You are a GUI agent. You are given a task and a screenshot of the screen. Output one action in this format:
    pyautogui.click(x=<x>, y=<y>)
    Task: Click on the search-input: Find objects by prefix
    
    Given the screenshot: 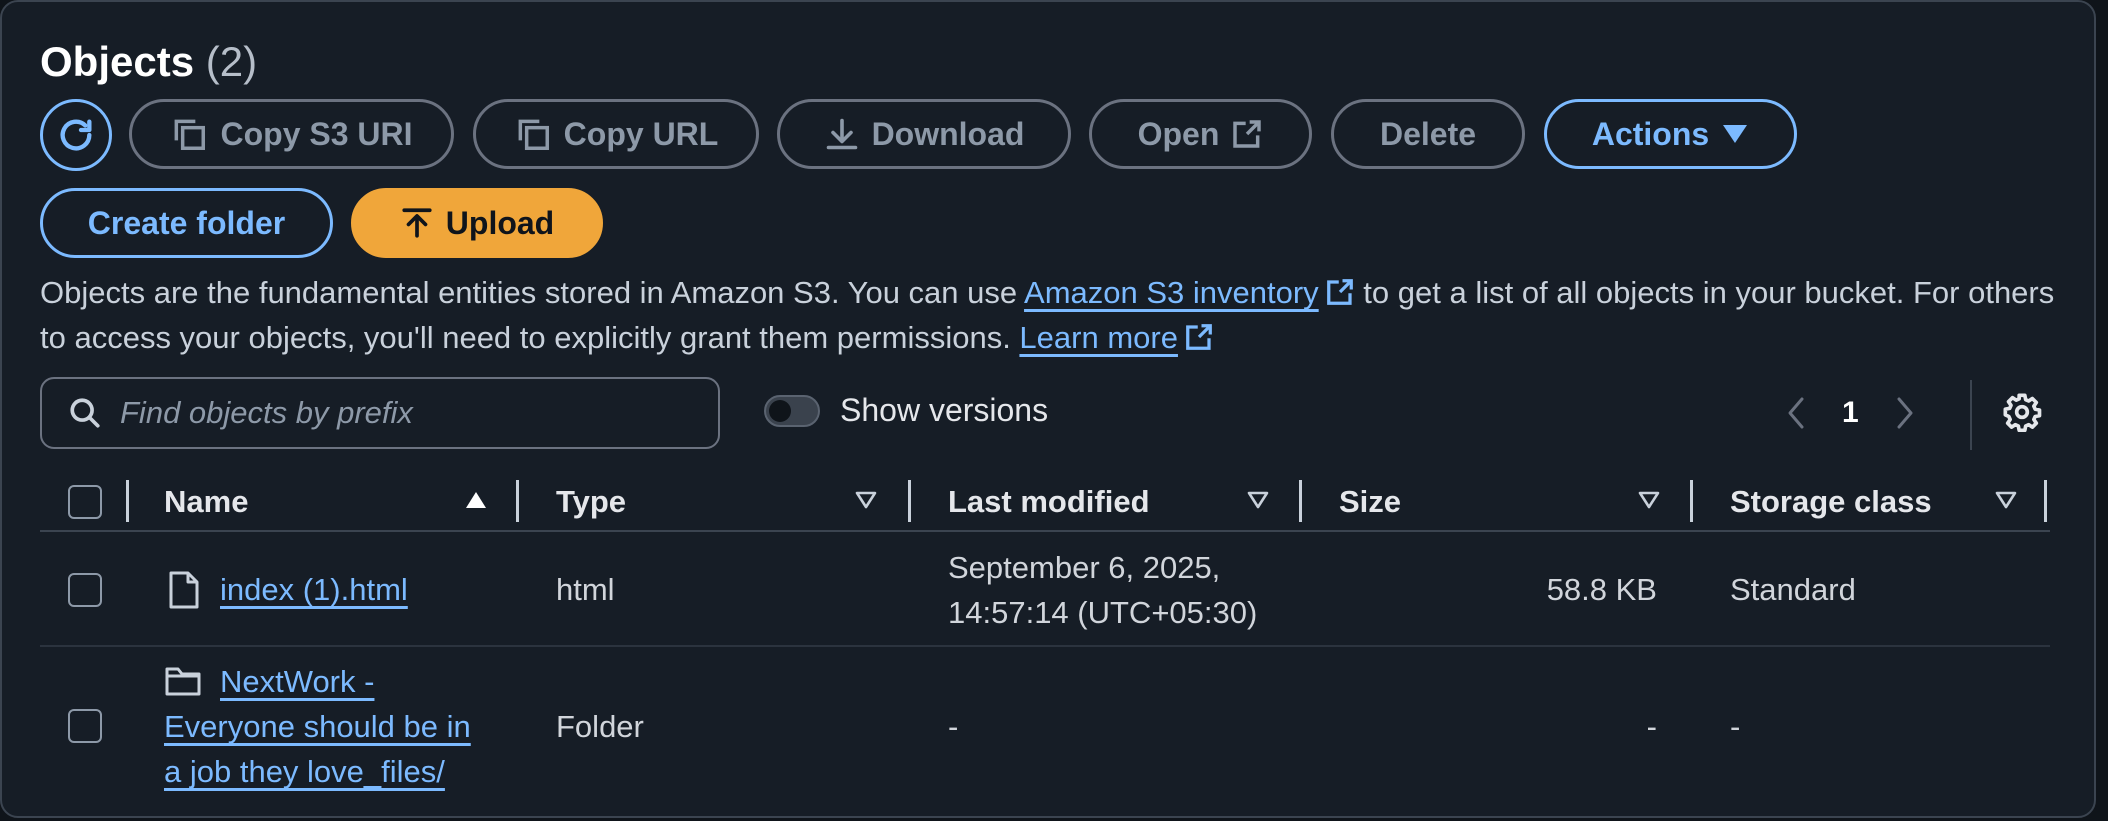 What is the action you would take?
    pyautogui.click(x=380, y=413)
    